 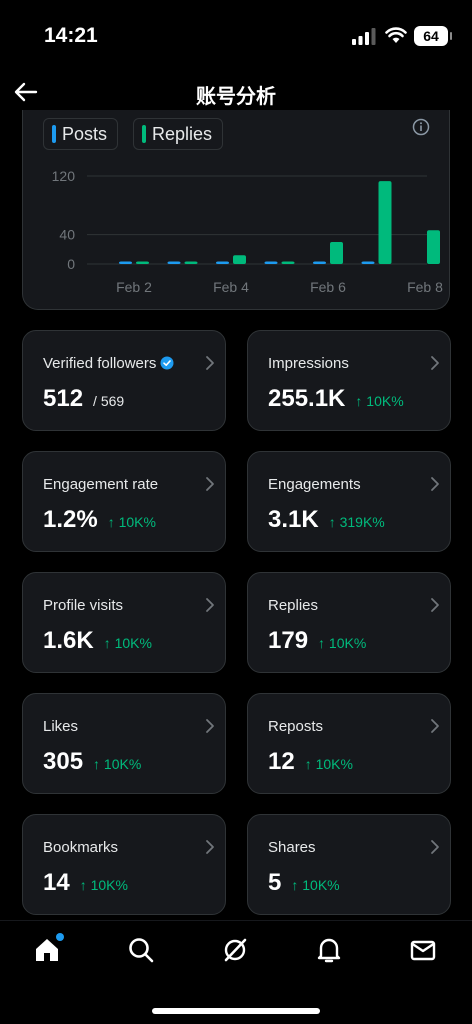 I want to click on nav-messages, so click(x=423, y=950).